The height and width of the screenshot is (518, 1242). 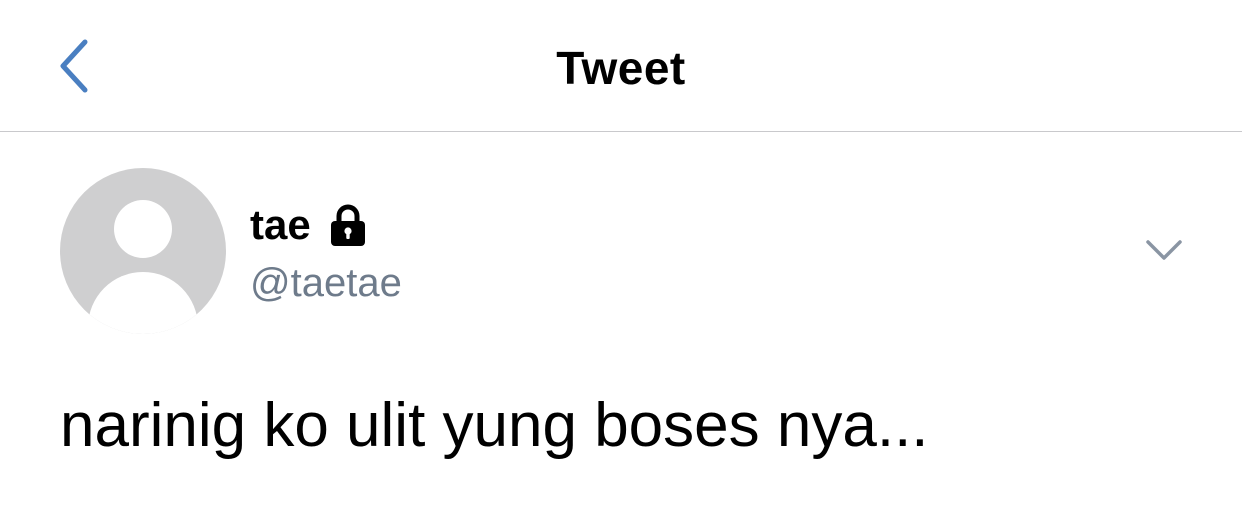 I want to click on chevron-down-icon, so click(x=1164, y=250).